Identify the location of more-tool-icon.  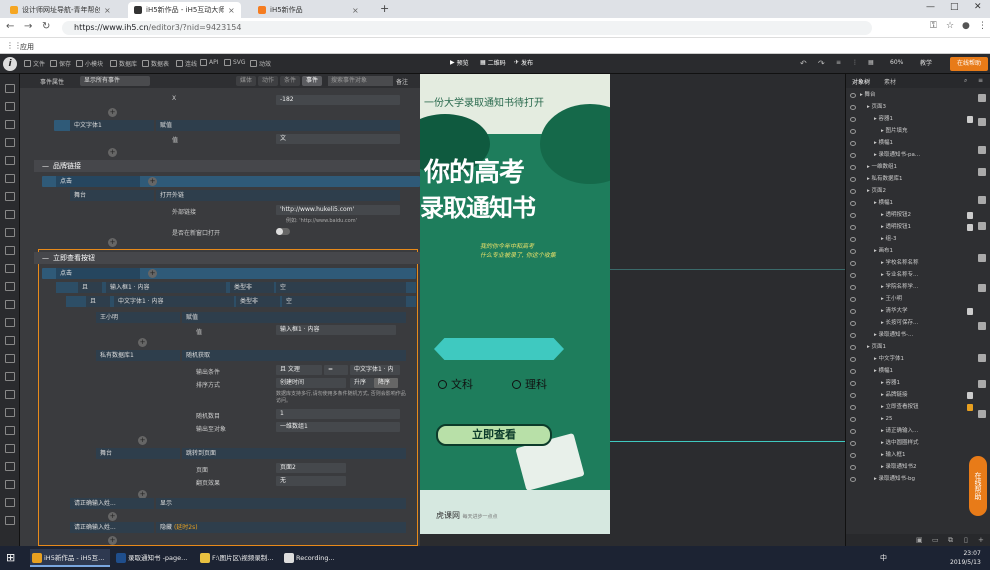
(10, 502).